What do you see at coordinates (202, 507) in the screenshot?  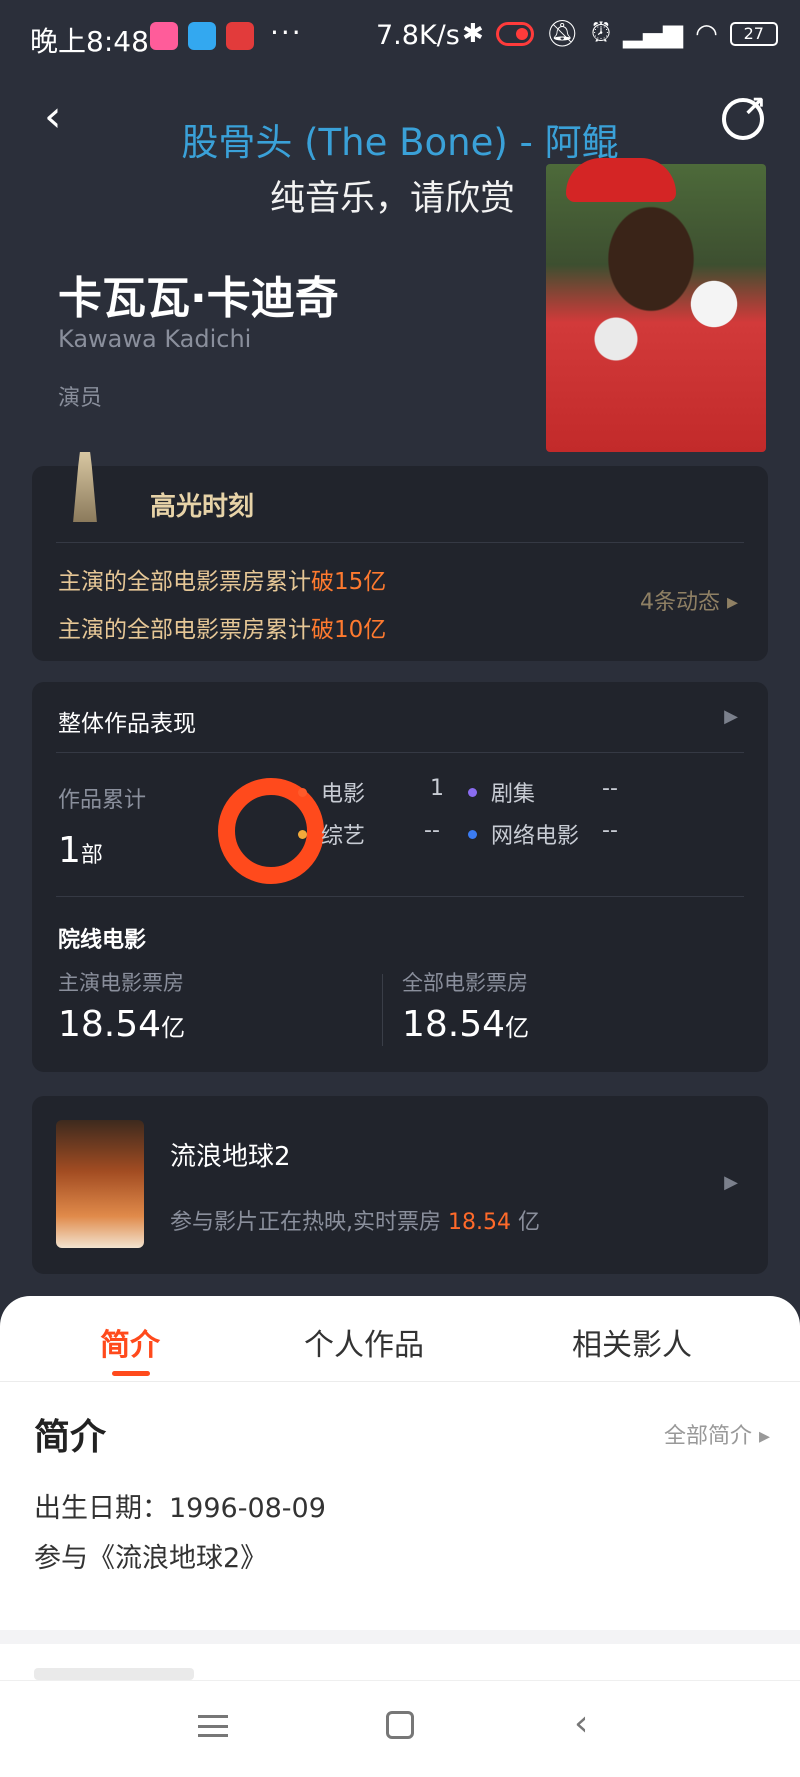 I see `highlight-title: 高光时刻` at bounding box center [202, 507].